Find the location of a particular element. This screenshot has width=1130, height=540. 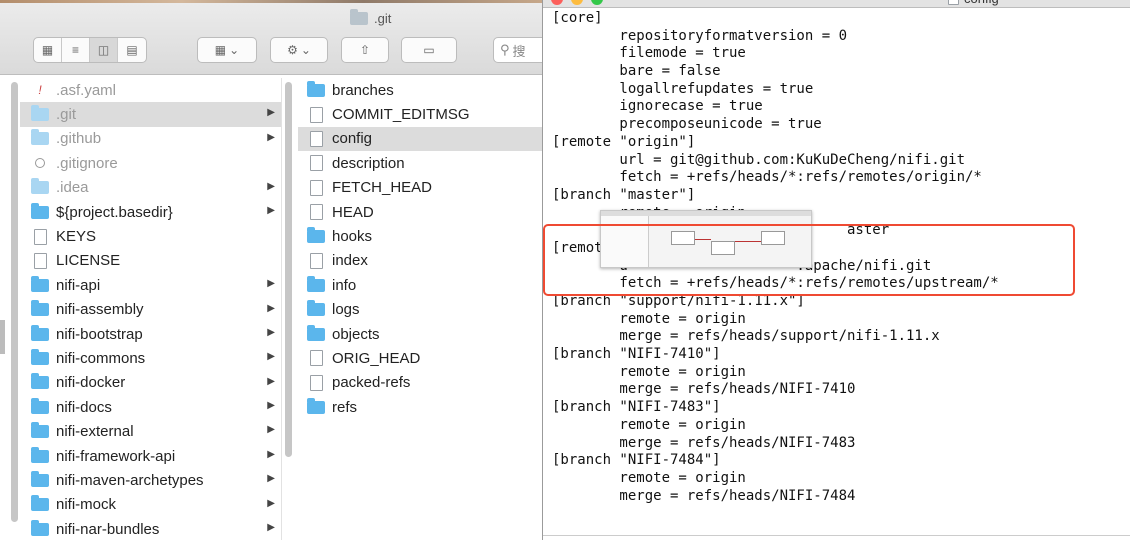

item-label: nifi-nar-bundles is located at coordinates (108, 529).